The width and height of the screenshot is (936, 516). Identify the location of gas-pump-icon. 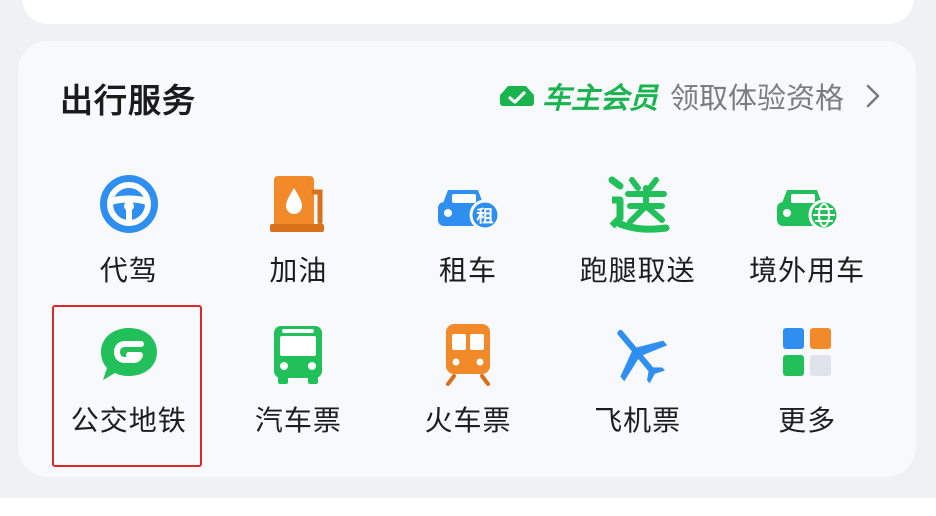
(297, 204).